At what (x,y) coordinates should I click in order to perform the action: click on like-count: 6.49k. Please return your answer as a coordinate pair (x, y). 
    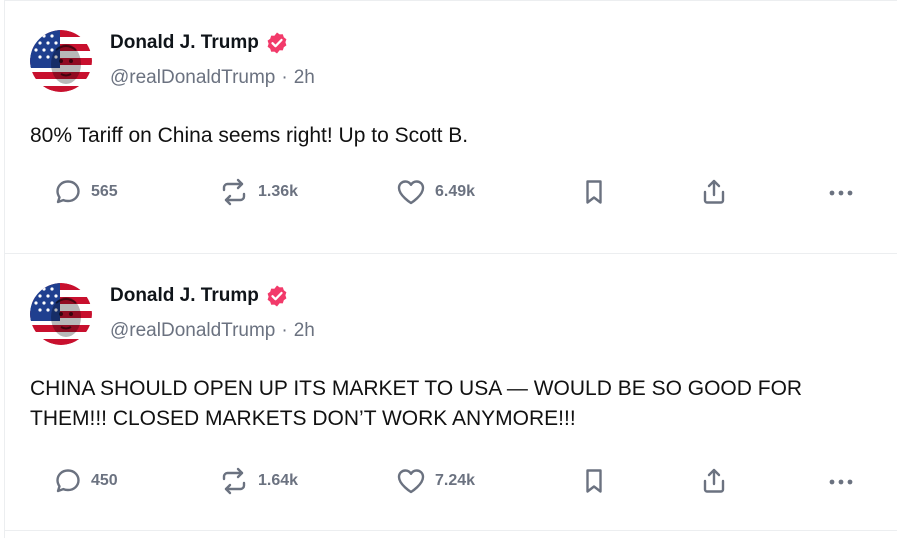
    Looking at the image, I should click on (455, 191).